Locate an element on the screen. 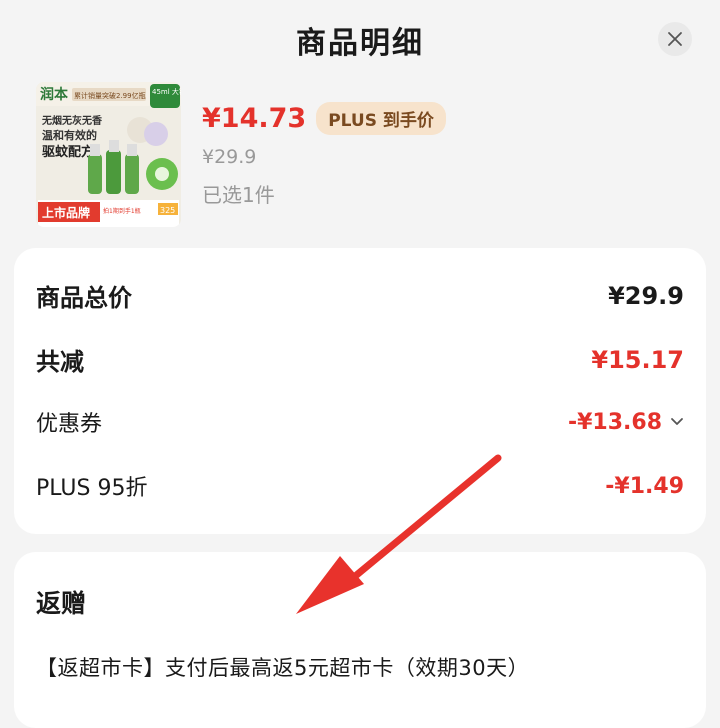  thumb-slogan-2: 温和有效的 is located at coordinates (69, 135).